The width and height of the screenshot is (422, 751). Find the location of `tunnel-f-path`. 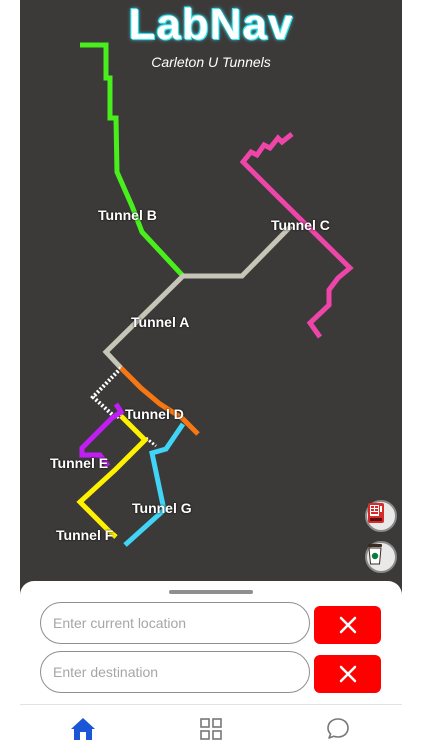

tunnel-f-path is located at coordinates (112, 476).